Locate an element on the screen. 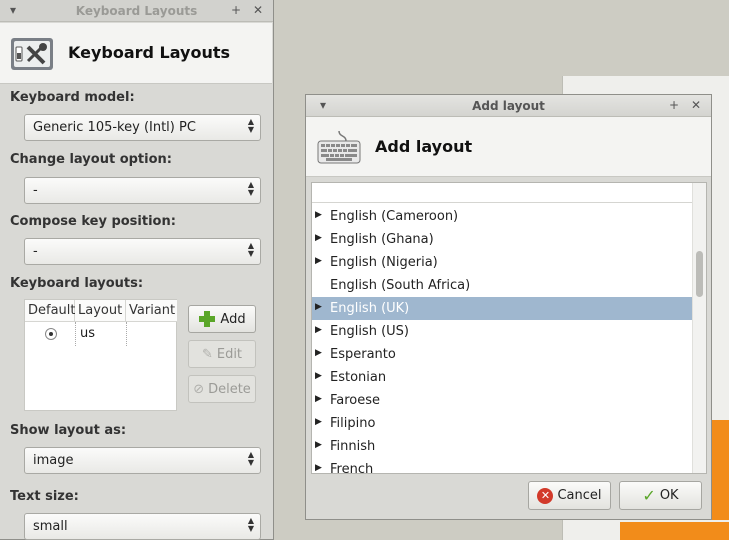 The width and height of the screenshot is (729, 540). list-item: ▶ Finnish is located at coordinates (502, 446).